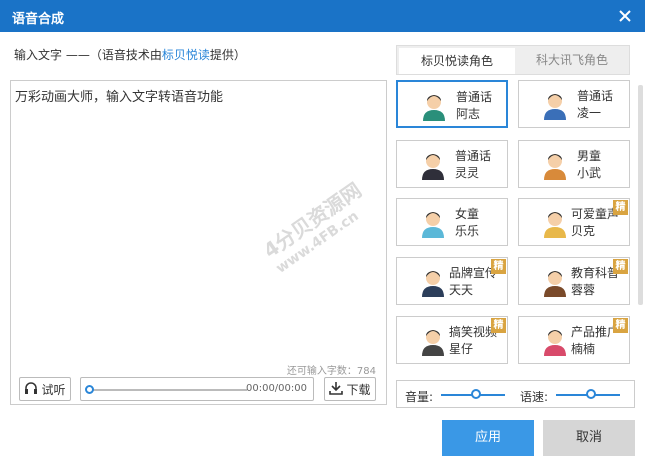 This screenshot has height=468, width=645. Describe the element at coordinates (53, 389) in the screenshot. I see `preview-label: 试听` at that location.